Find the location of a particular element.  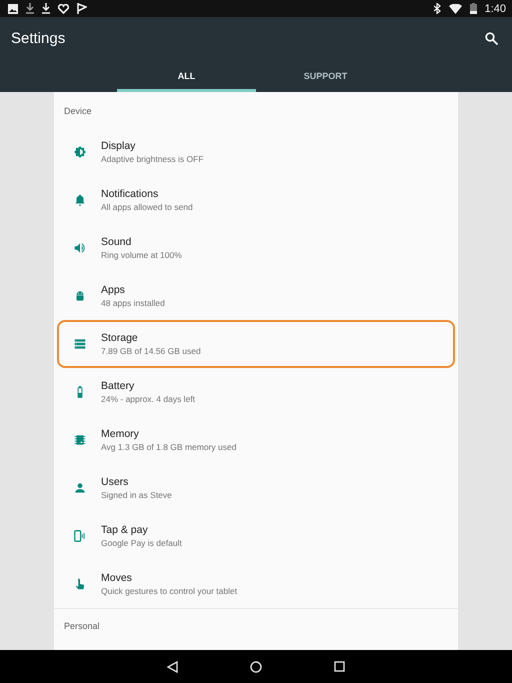

item-subtitle: All apps allowed to send is located at coordinates (147, 207).